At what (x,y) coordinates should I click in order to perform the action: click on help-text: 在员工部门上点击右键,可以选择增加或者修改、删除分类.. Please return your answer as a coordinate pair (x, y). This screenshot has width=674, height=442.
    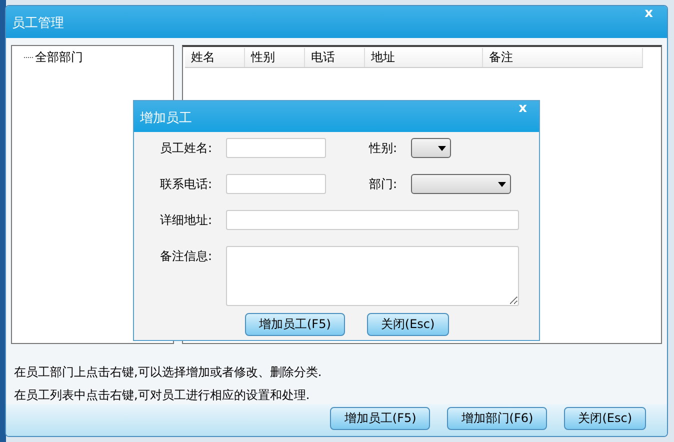
    Looking at the image, I should click on (168, 372).